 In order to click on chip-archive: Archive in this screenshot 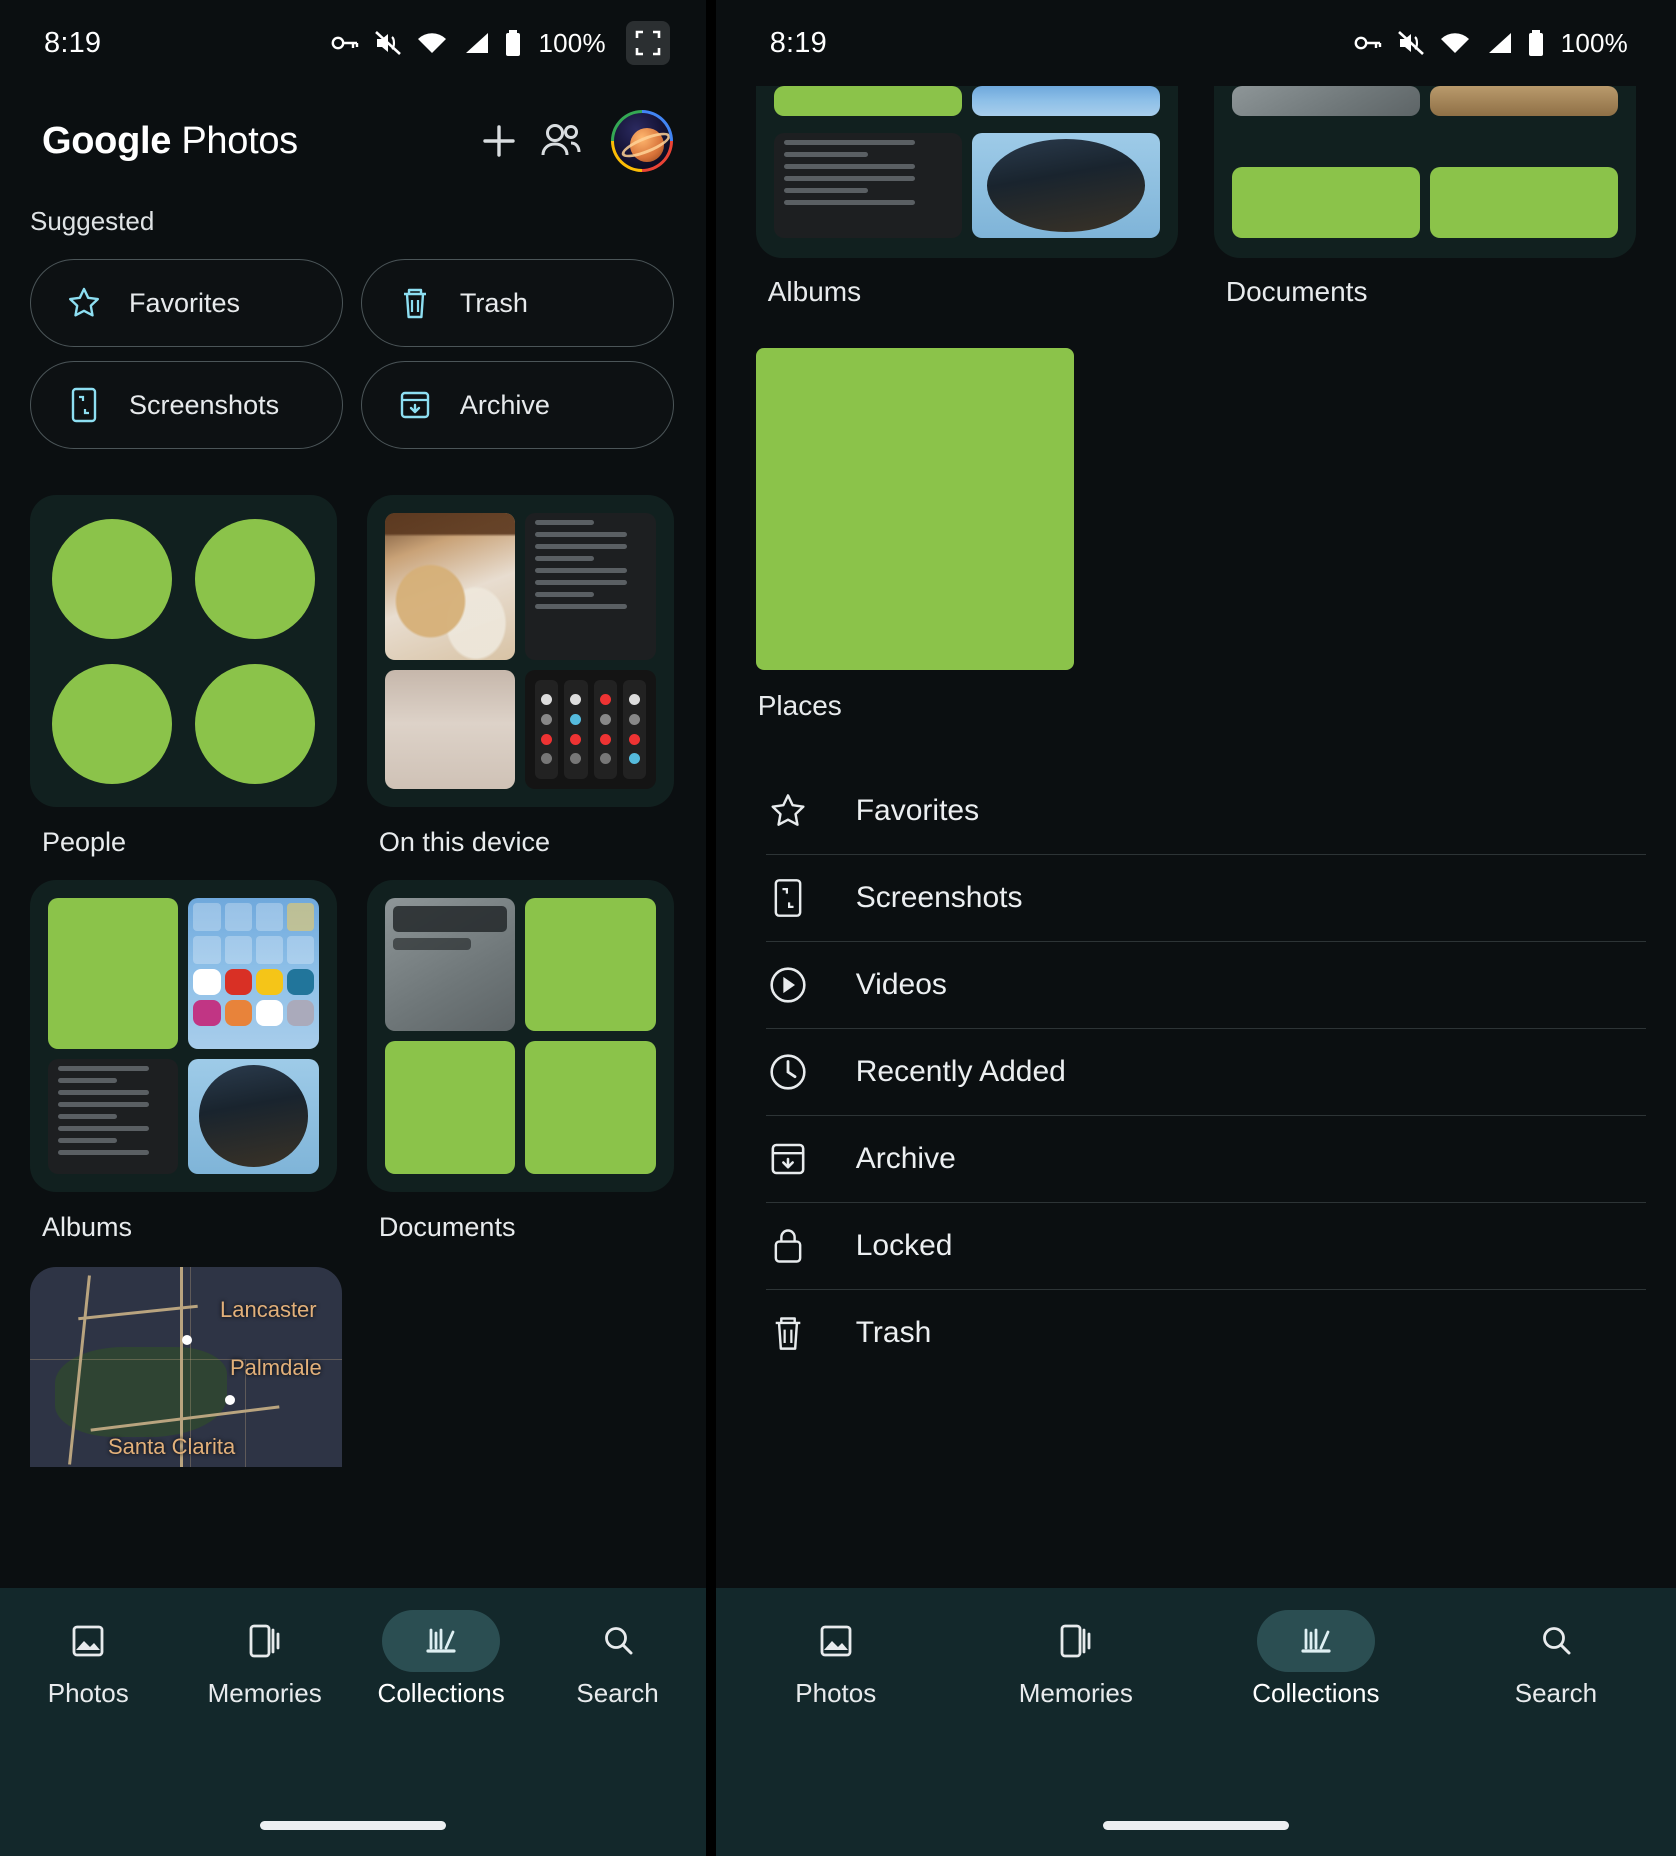, I will do `click(517, 405)`.